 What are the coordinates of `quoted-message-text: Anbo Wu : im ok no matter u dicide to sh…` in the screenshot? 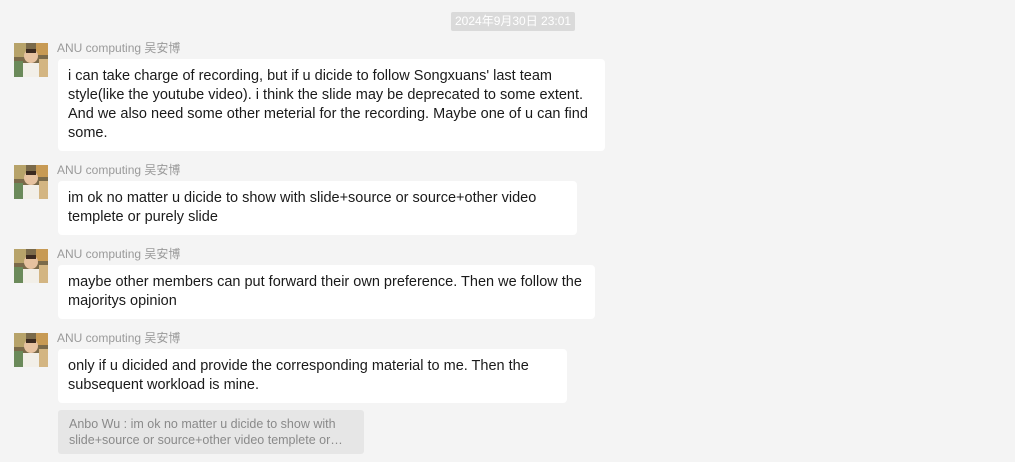 It's located at (202, 432).